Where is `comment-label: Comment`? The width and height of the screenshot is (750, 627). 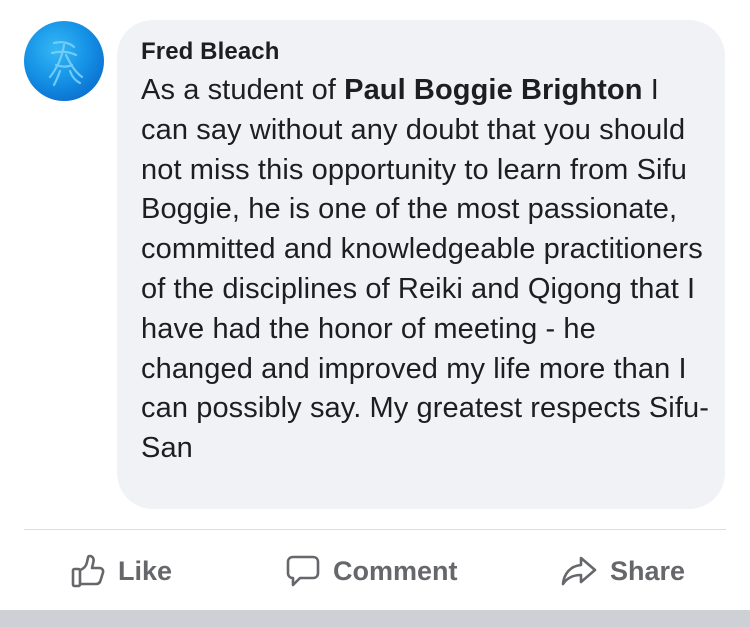 comment-label: Comment is located at coordinates (395, 570).